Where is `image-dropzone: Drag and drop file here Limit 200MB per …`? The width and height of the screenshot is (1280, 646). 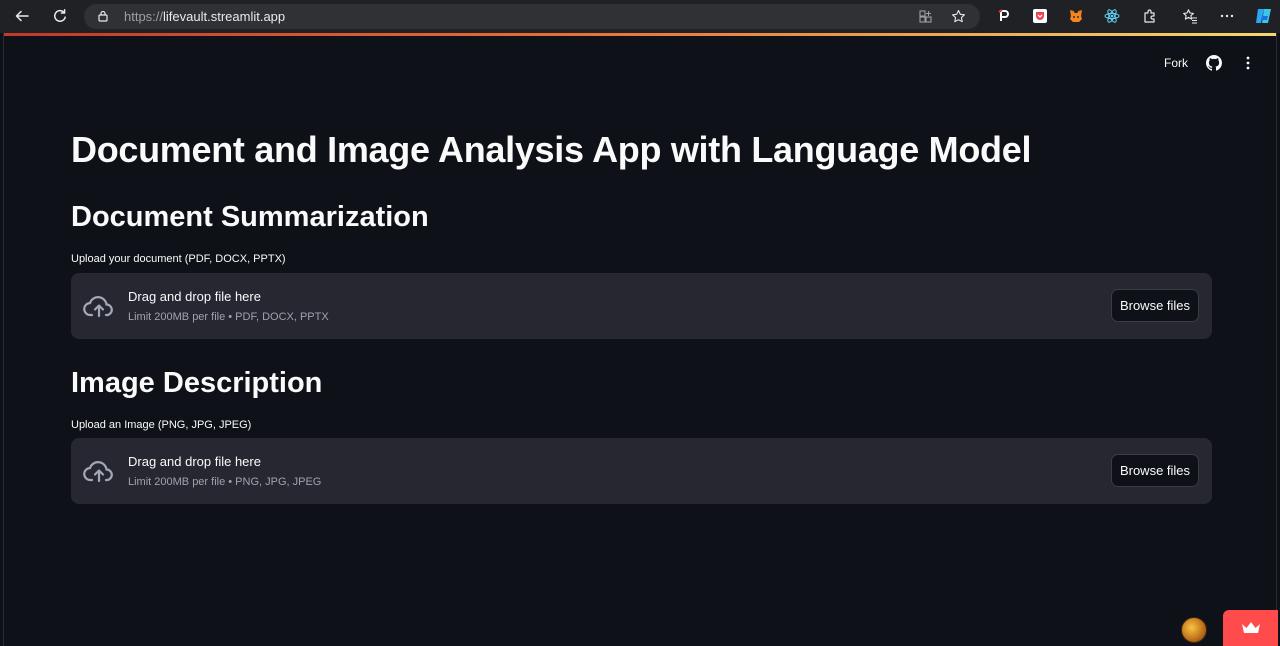
image-dropzone: Drag and drop file here Limit 200MB per … is located at coordinates (641, 471).